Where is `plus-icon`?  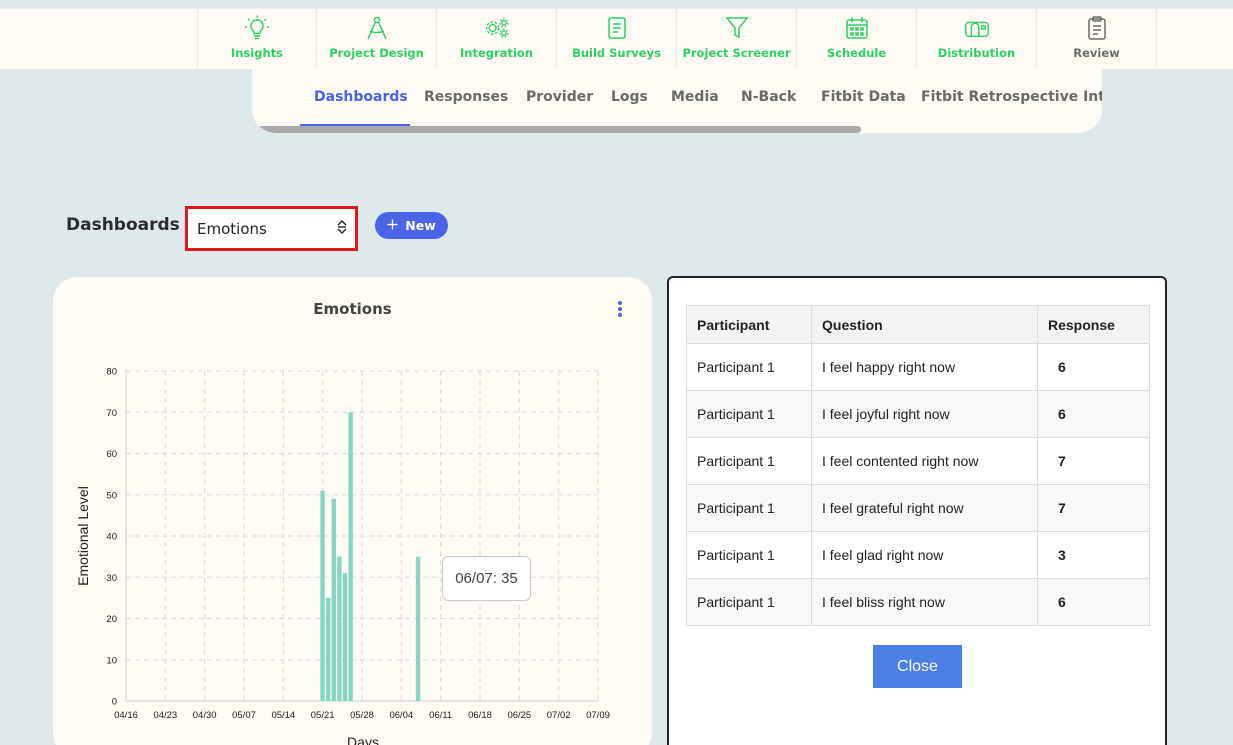
plus-icon is located at coordinates (392, 225).